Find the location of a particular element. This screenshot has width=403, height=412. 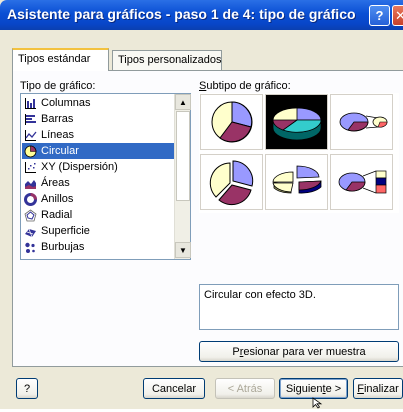

surface-chart-icon is located at coordinates (30, 231).